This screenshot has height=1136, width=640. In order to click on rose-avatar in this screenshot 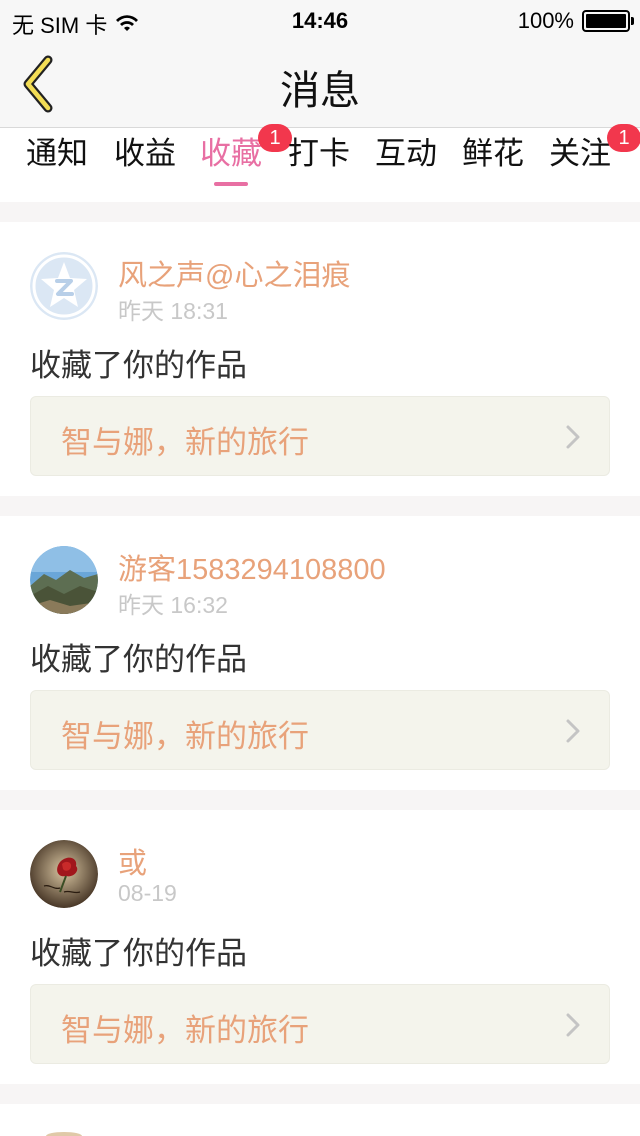, I will do `click(64, 874)`.